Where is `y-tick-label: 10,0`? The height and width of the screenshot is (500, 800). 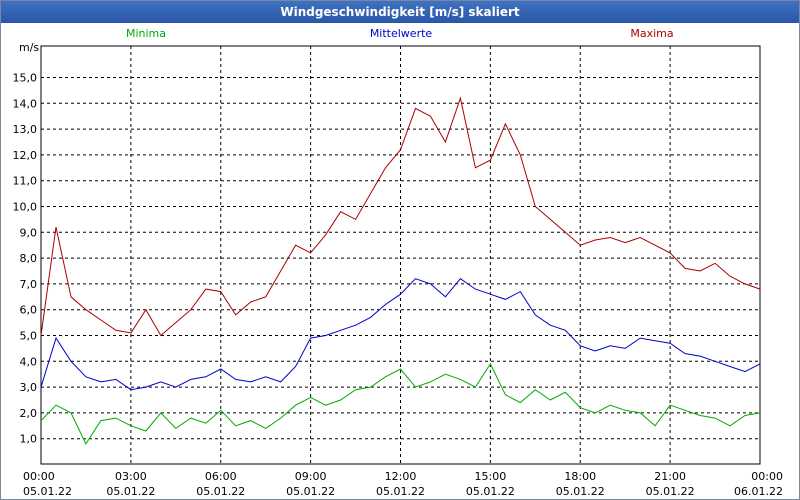 y-tick-label: 10,0 is located at coordinates (25, 207).